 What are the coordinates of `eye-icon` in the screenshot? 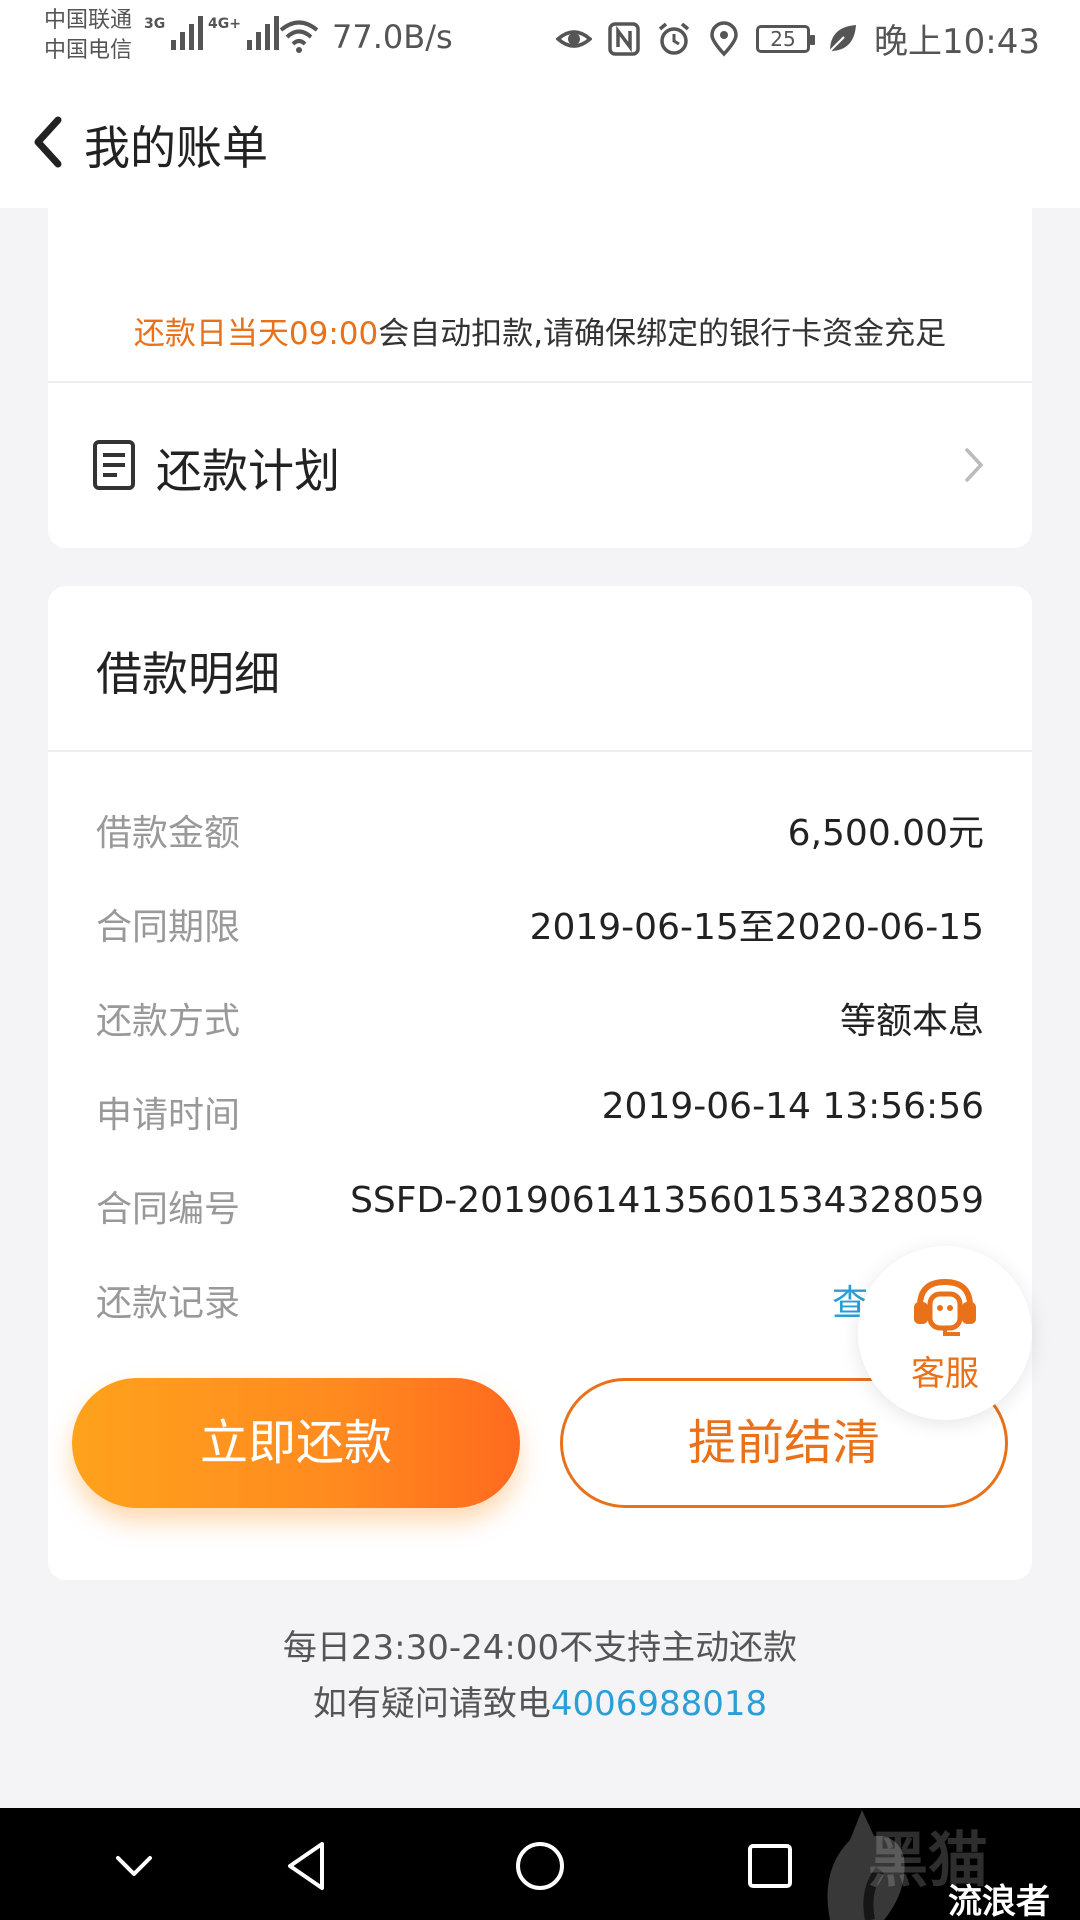 It's located at (574, 38).